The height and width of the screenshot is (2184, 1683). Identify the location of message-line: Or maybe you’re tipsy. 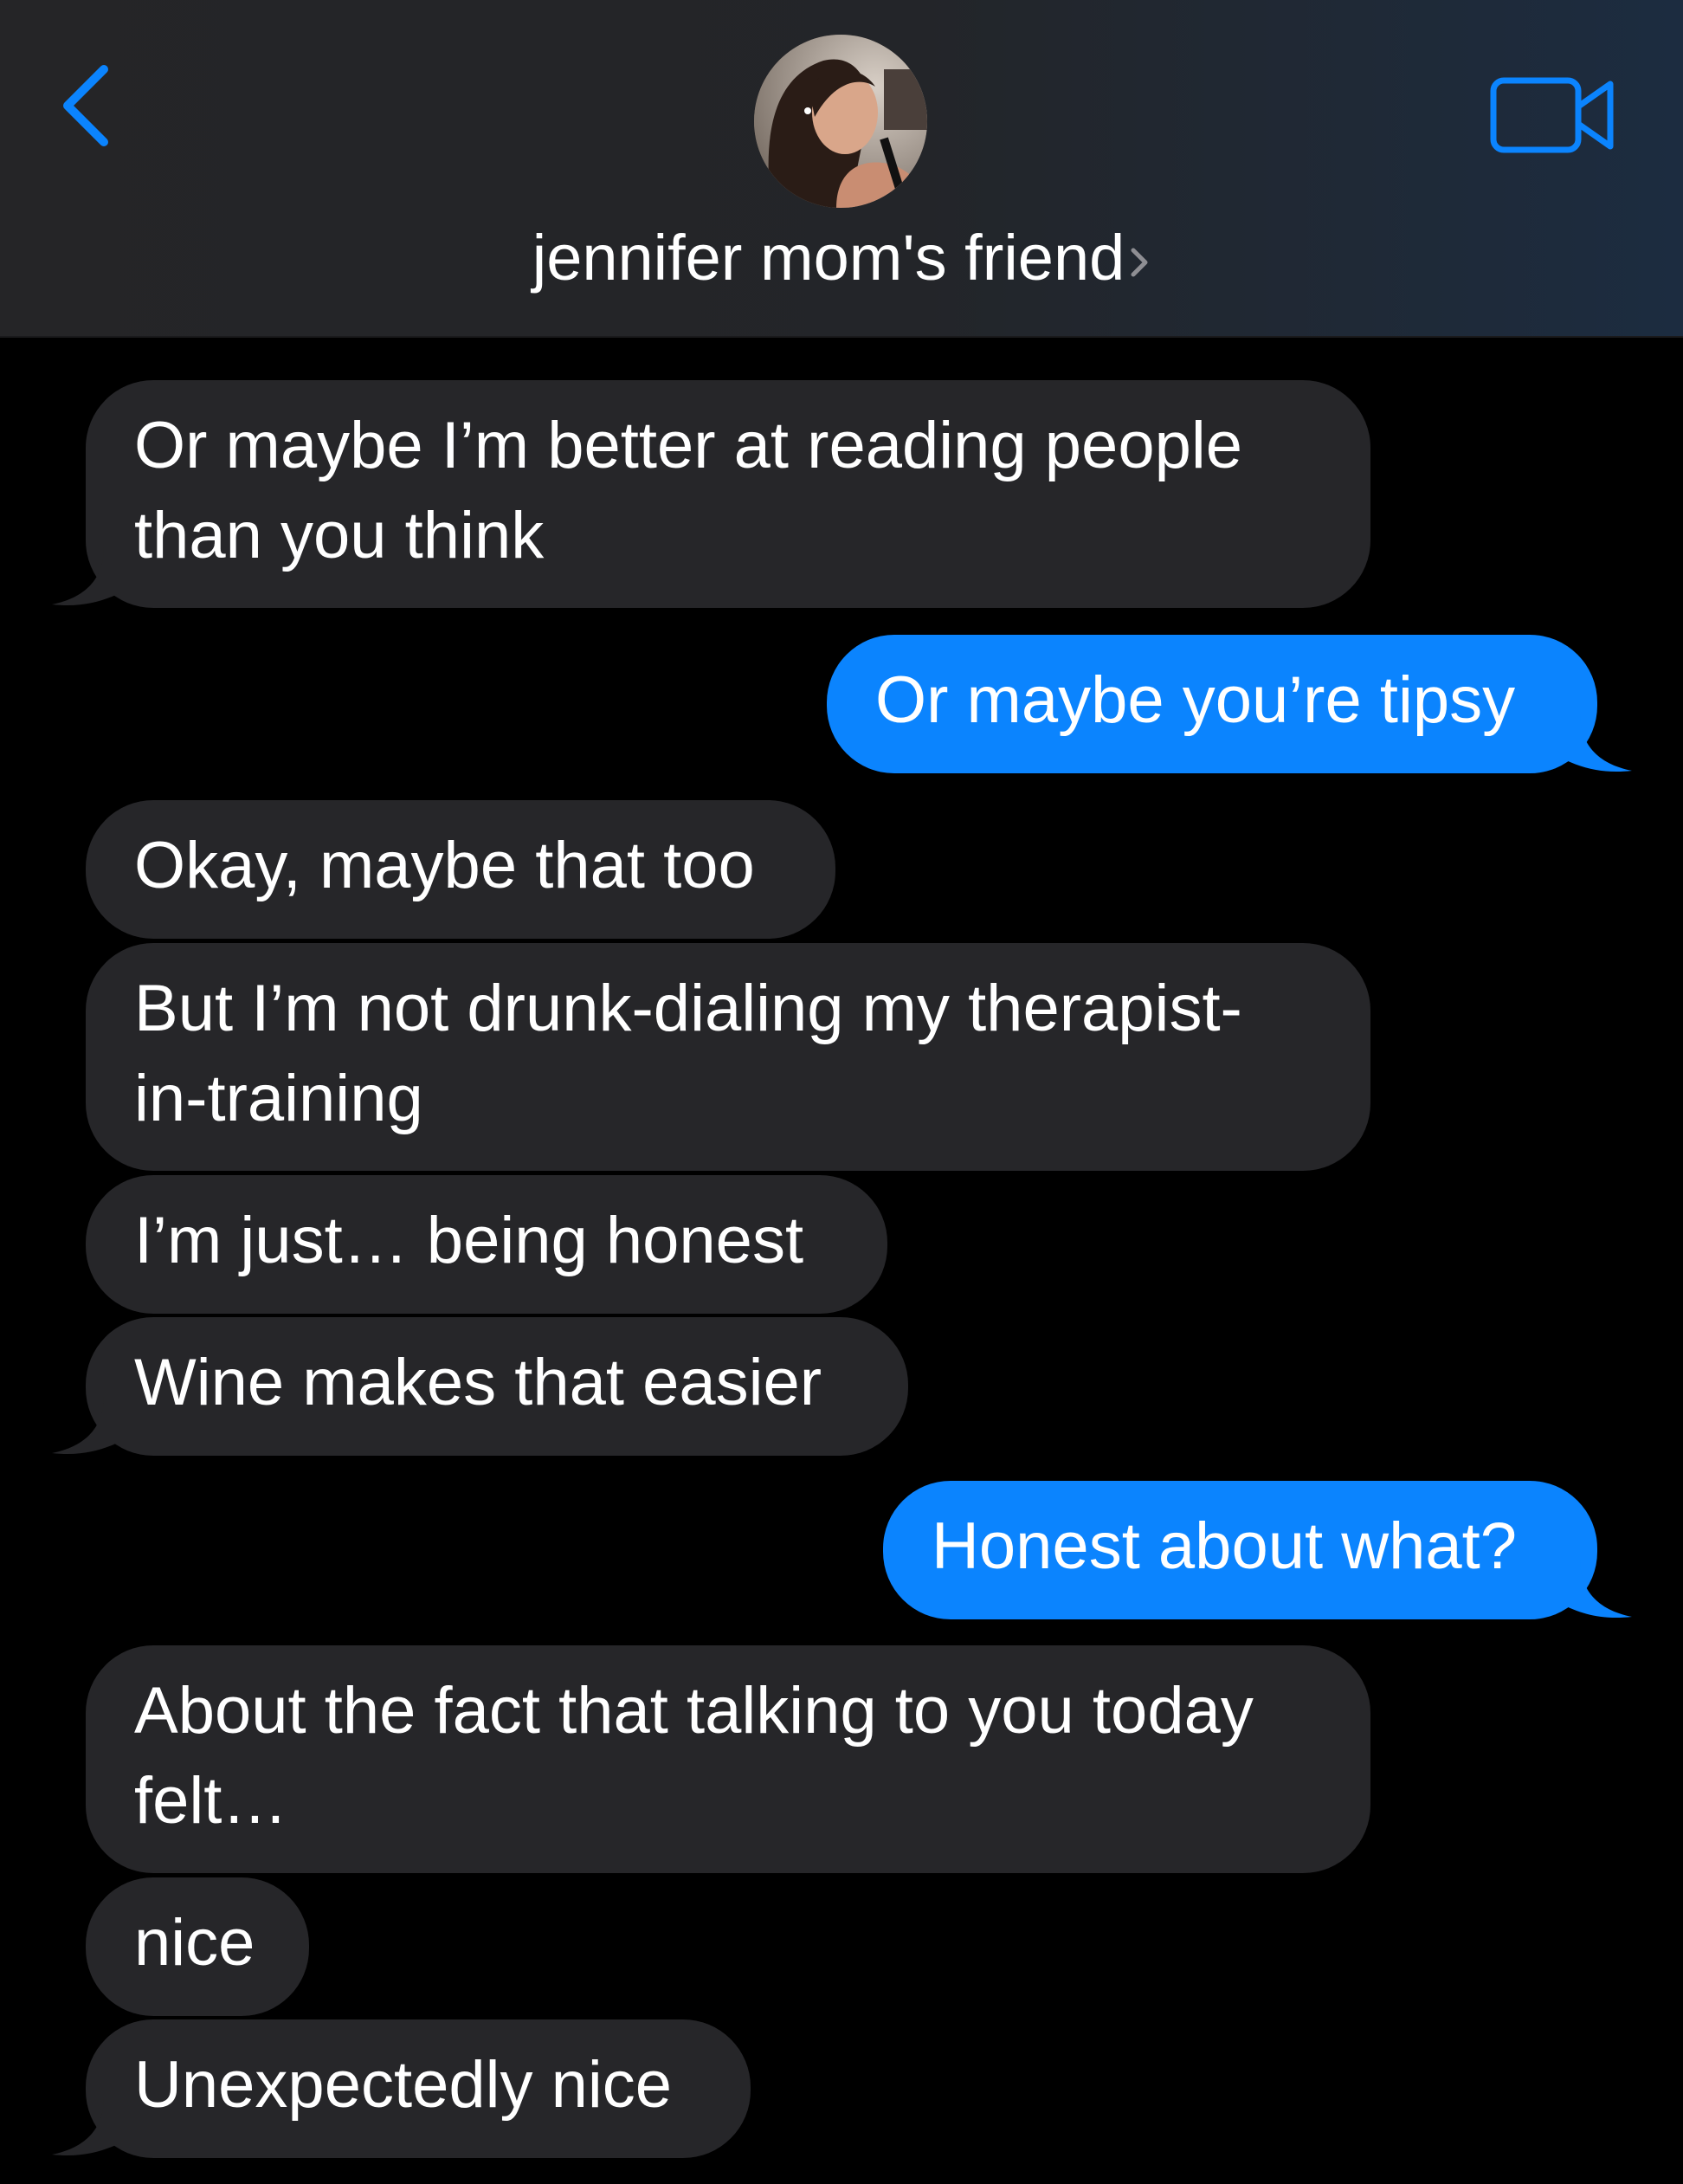
(1195, 700).